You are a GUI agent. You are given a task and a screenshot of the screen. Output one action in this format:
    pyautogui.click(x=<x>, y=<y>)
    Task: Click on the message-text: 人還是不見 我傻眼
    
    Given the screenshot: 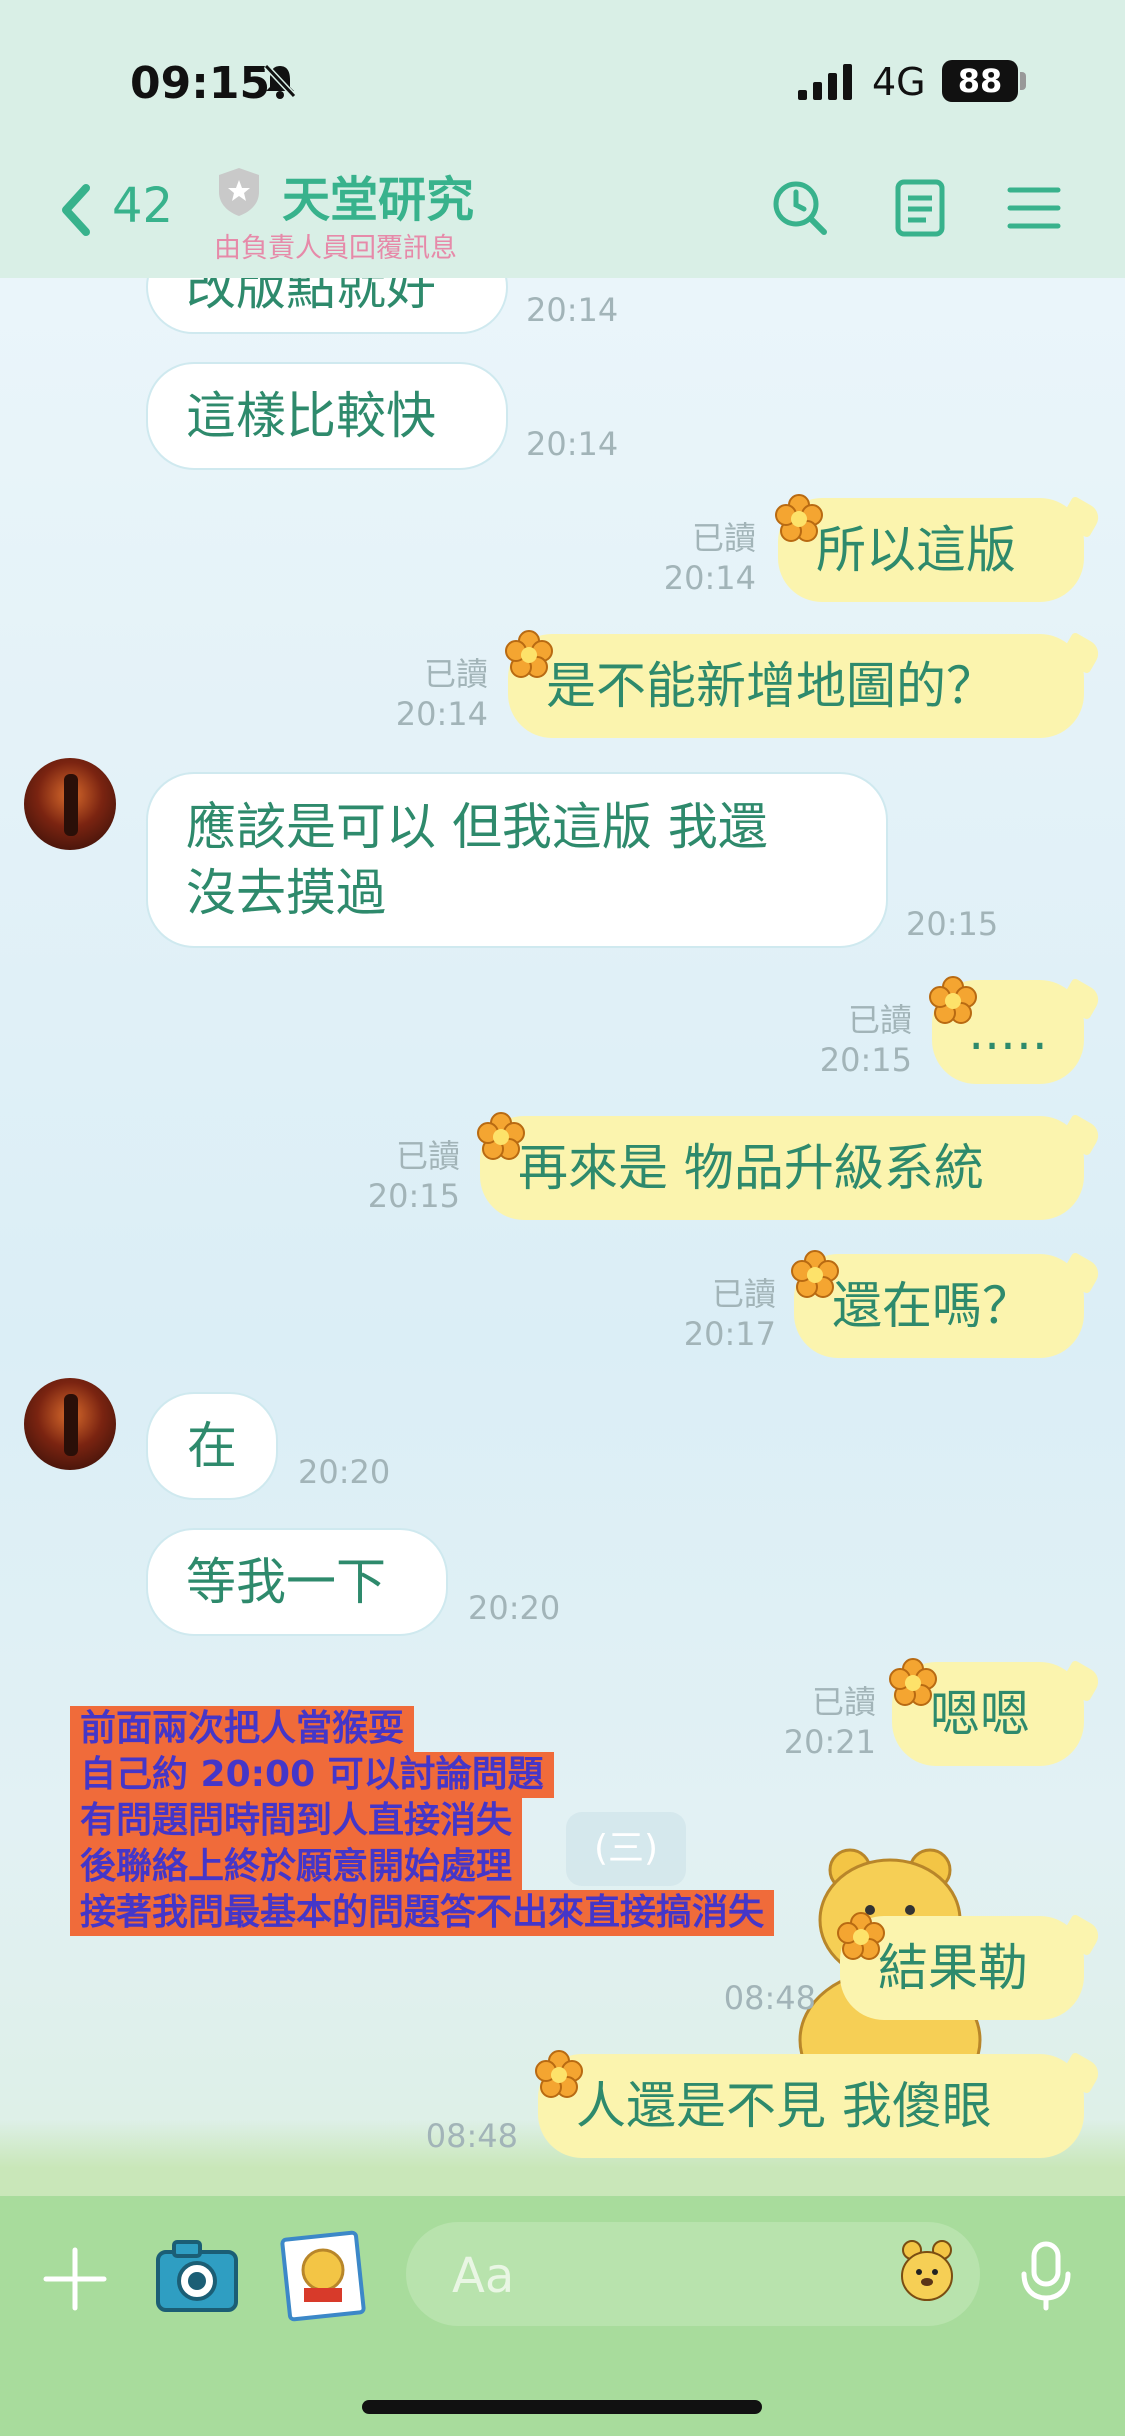 What is the action you would take?
    pyautogui.click(x=784, y=2106)
    